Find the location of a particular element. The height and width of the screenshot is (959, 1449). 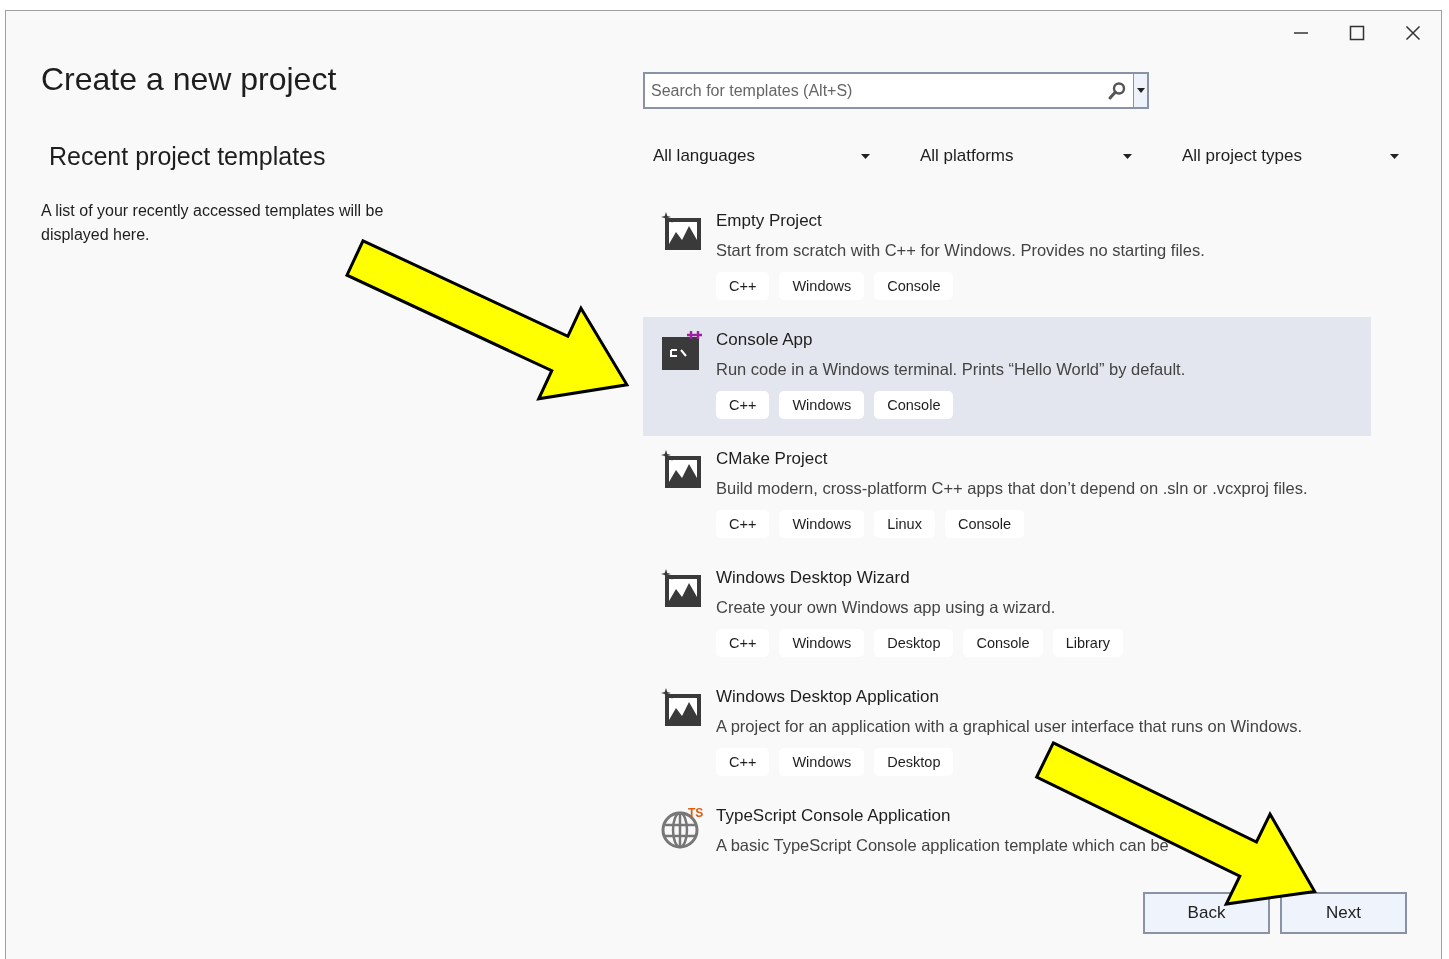

dialog-button: Back is located at coordinates (1206, 913).